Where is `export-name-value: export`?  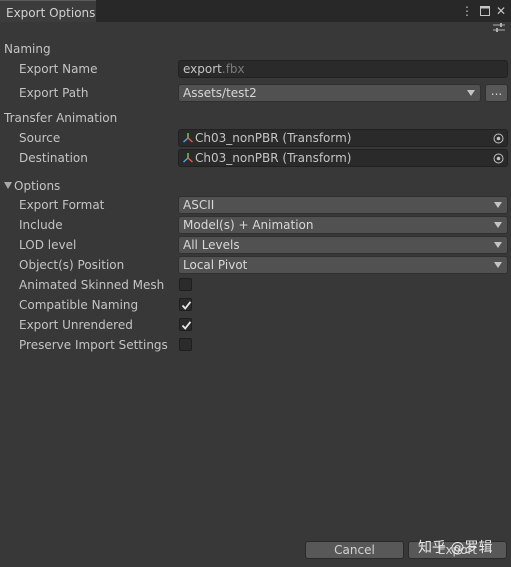
export-name-value: export is located at coordinates (202, 69).